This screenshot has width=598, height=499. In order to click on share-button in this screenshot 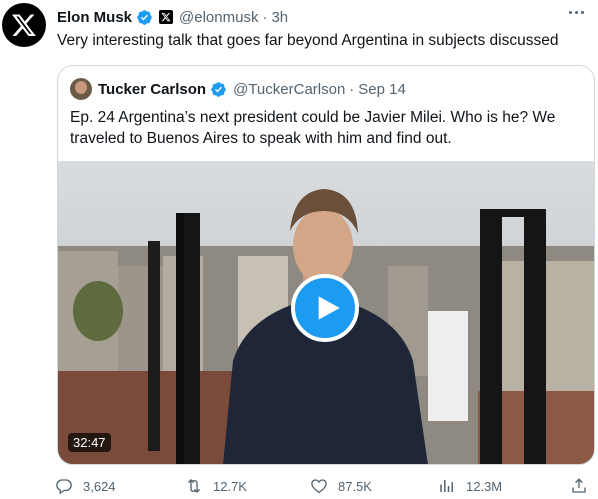, I will do `click(584, 486)`.